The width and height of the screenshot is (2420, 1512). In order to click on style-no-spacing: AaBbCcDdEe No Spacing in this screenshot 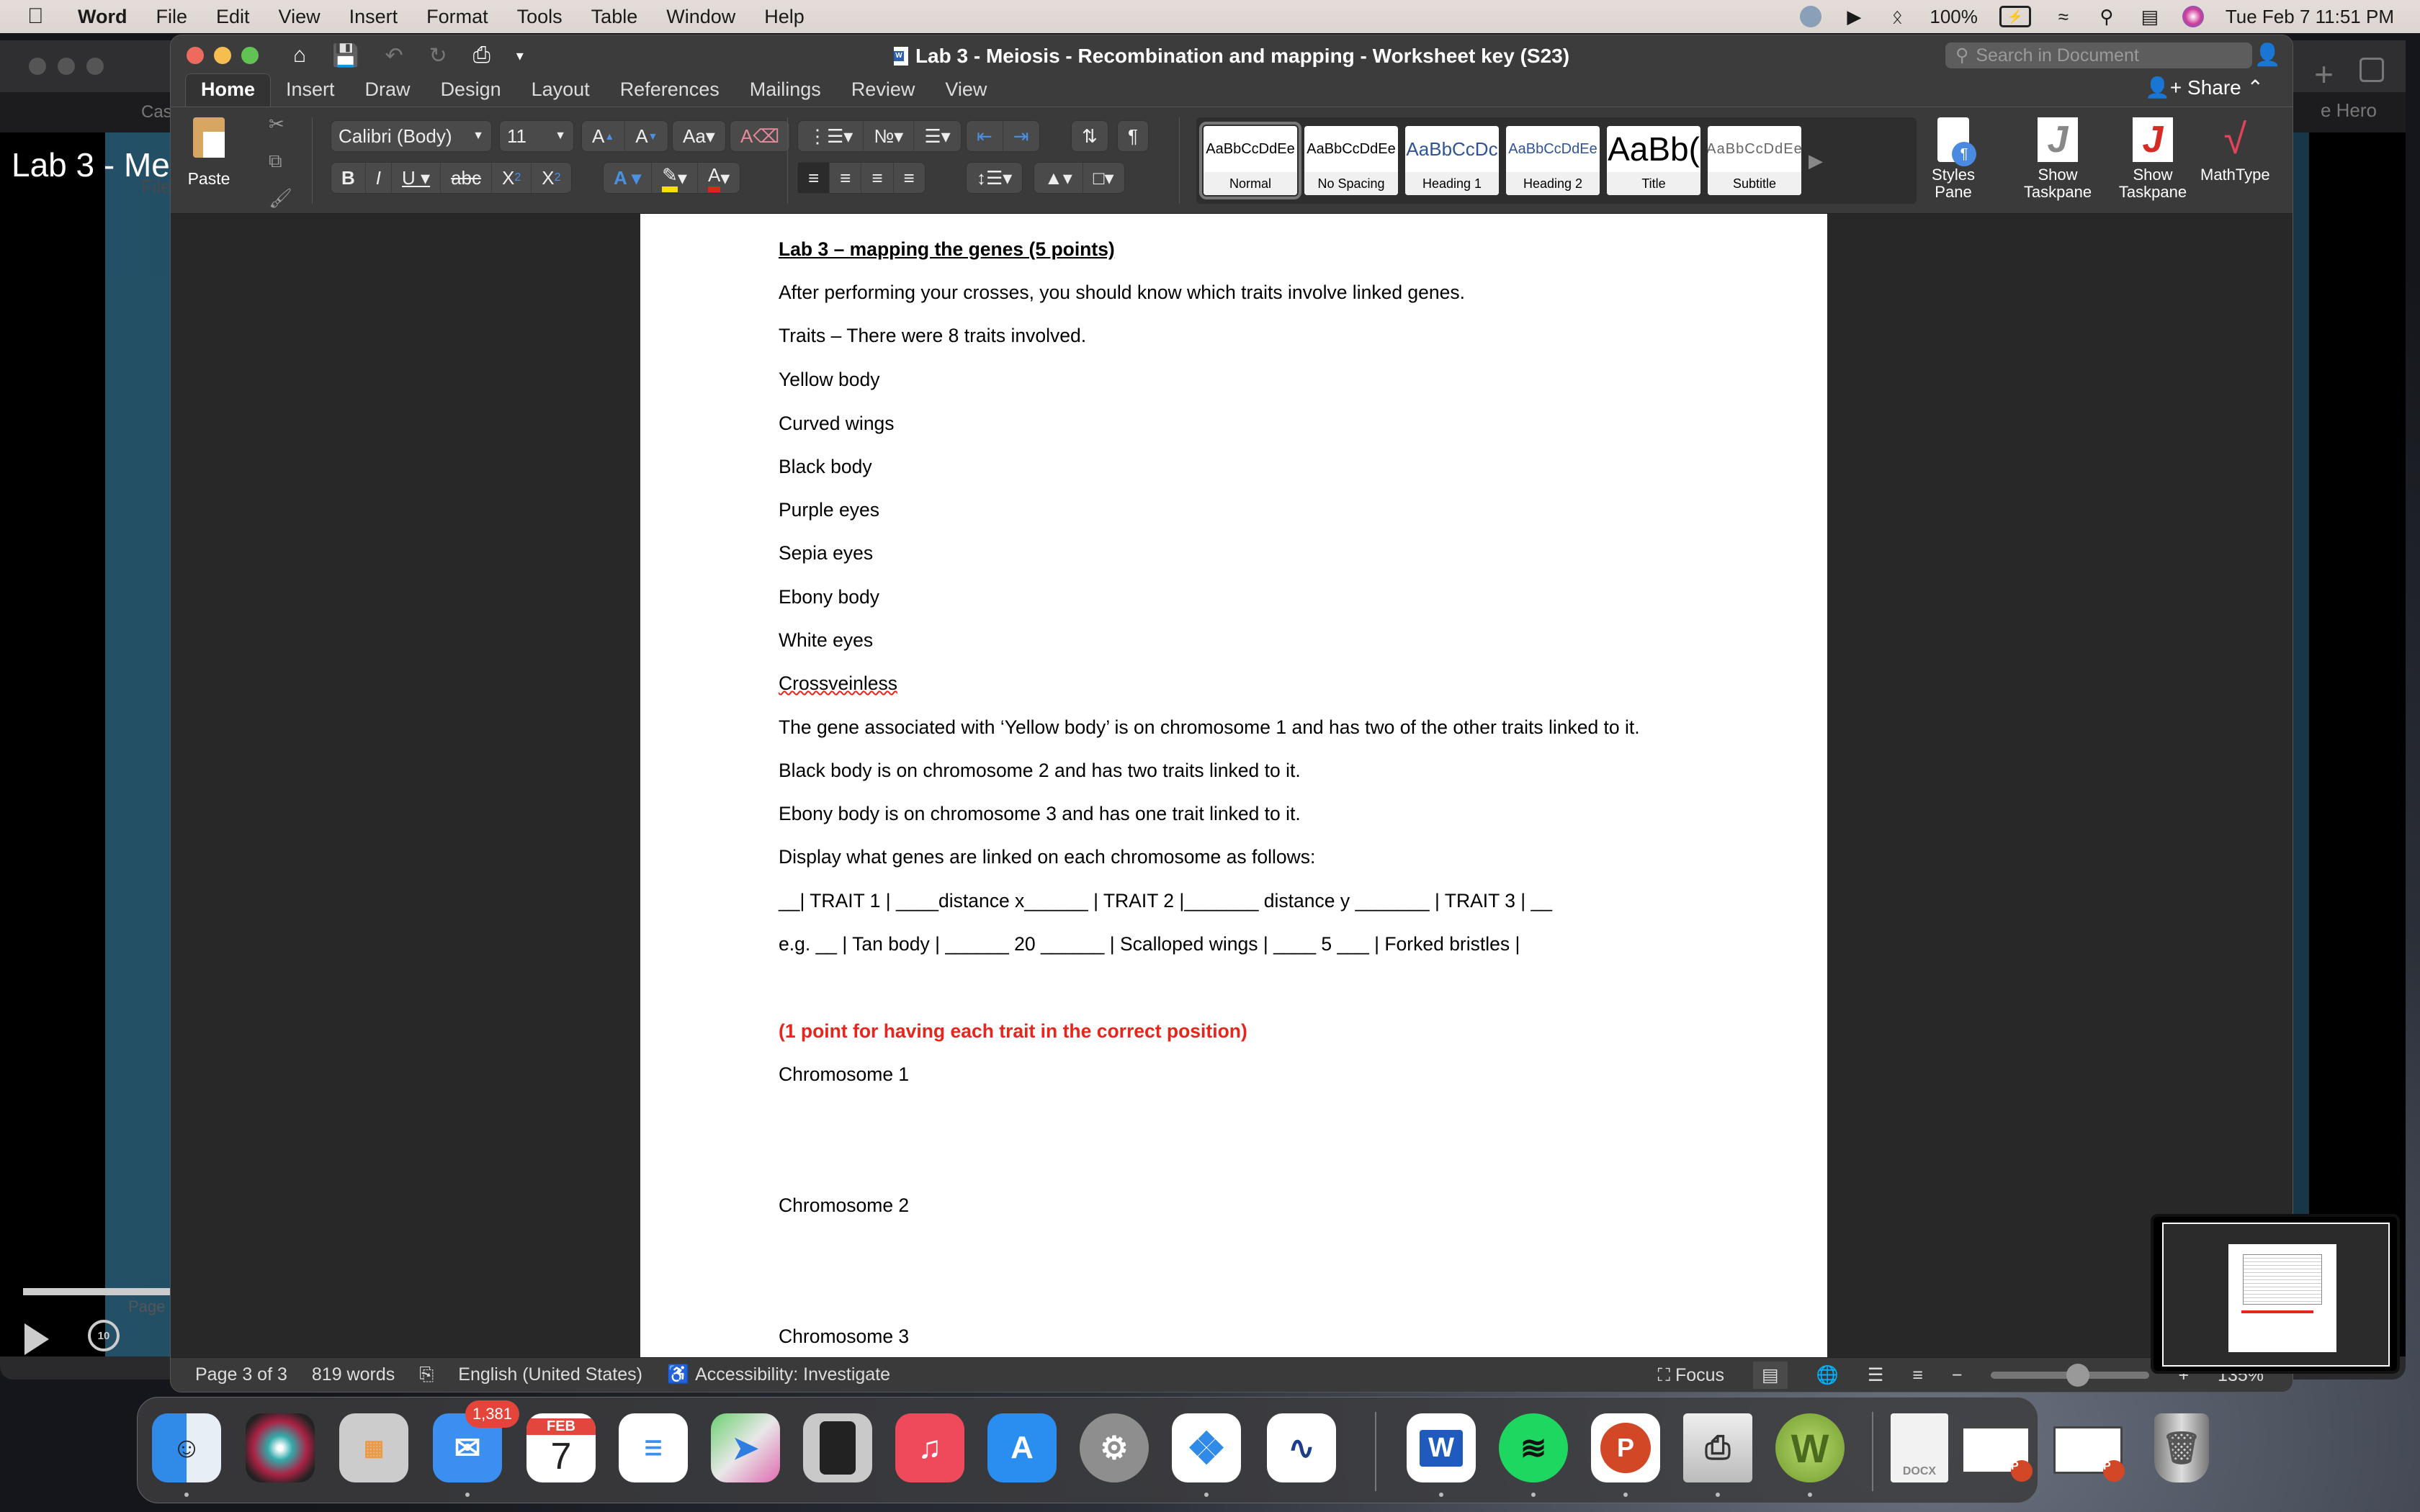, I will do `click(1351, 160)`.